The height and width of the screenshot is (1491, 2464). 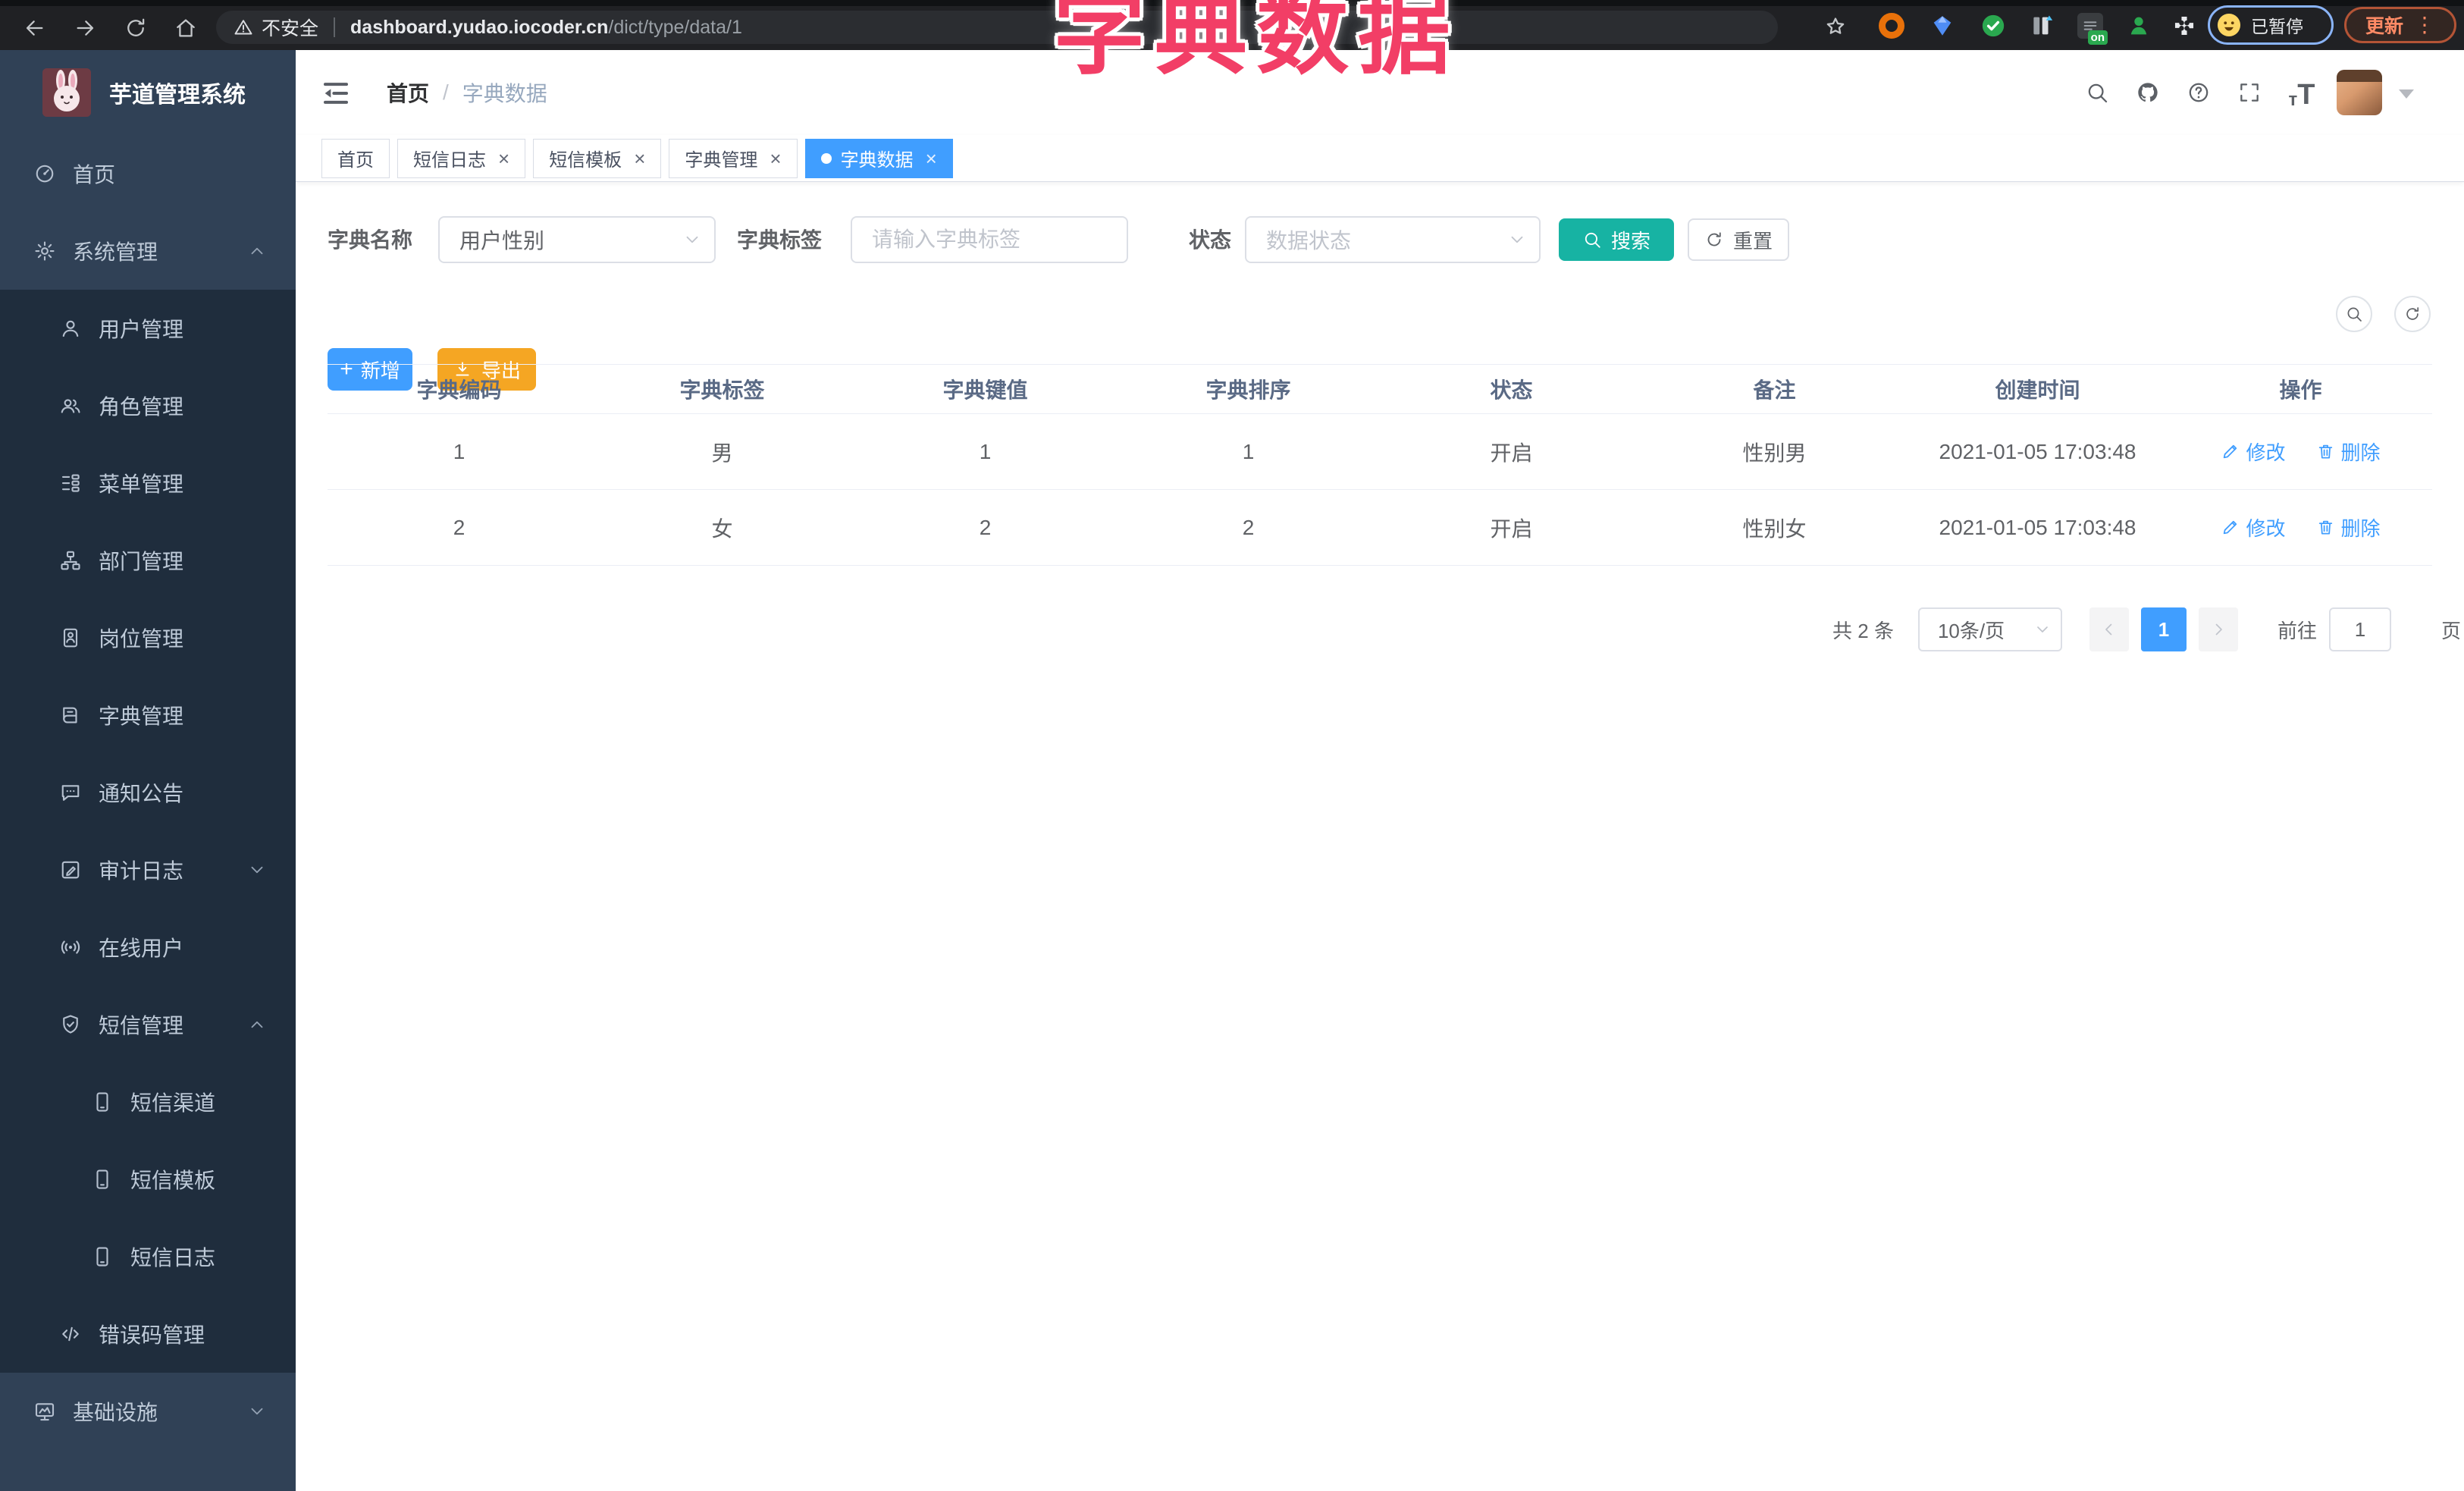 What do you see at coordinates (148, 483) in the screenshot?
I see `sidebar-item-menu-mgmt: 菜单管理` at bounding box center [148, 483].